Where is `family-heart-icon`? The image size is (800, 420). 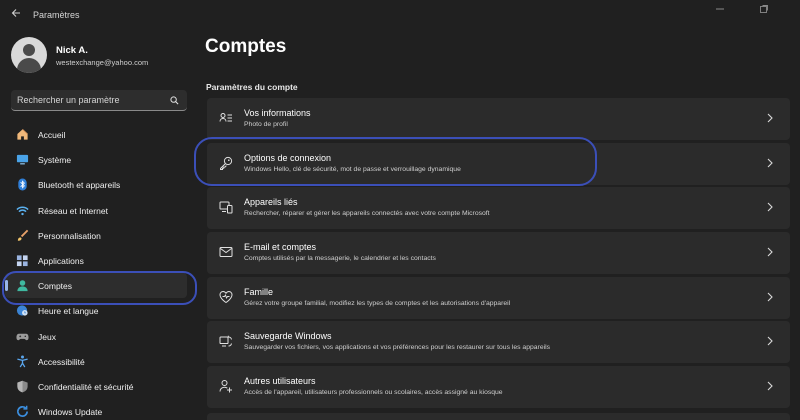 family-heart-icon is located at coordinates (226, 296).